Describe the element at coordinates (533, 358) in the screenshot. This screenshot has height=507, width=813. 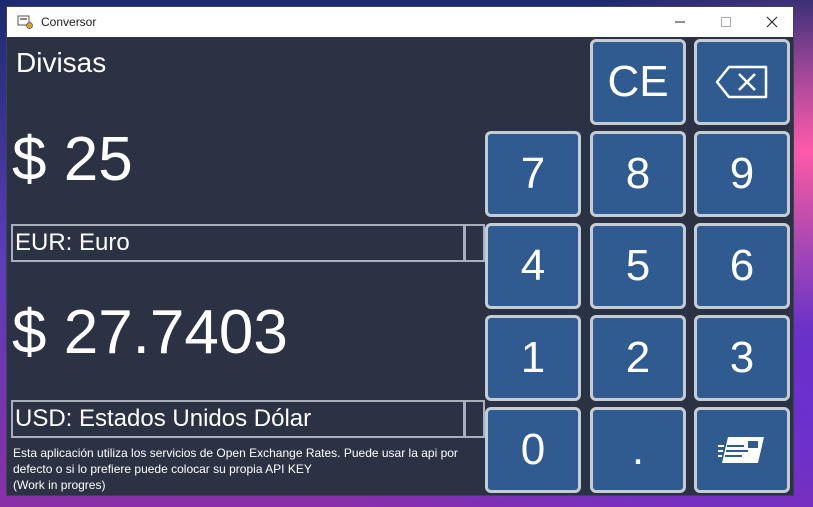
I see `digit-1-button: 1` at that location.